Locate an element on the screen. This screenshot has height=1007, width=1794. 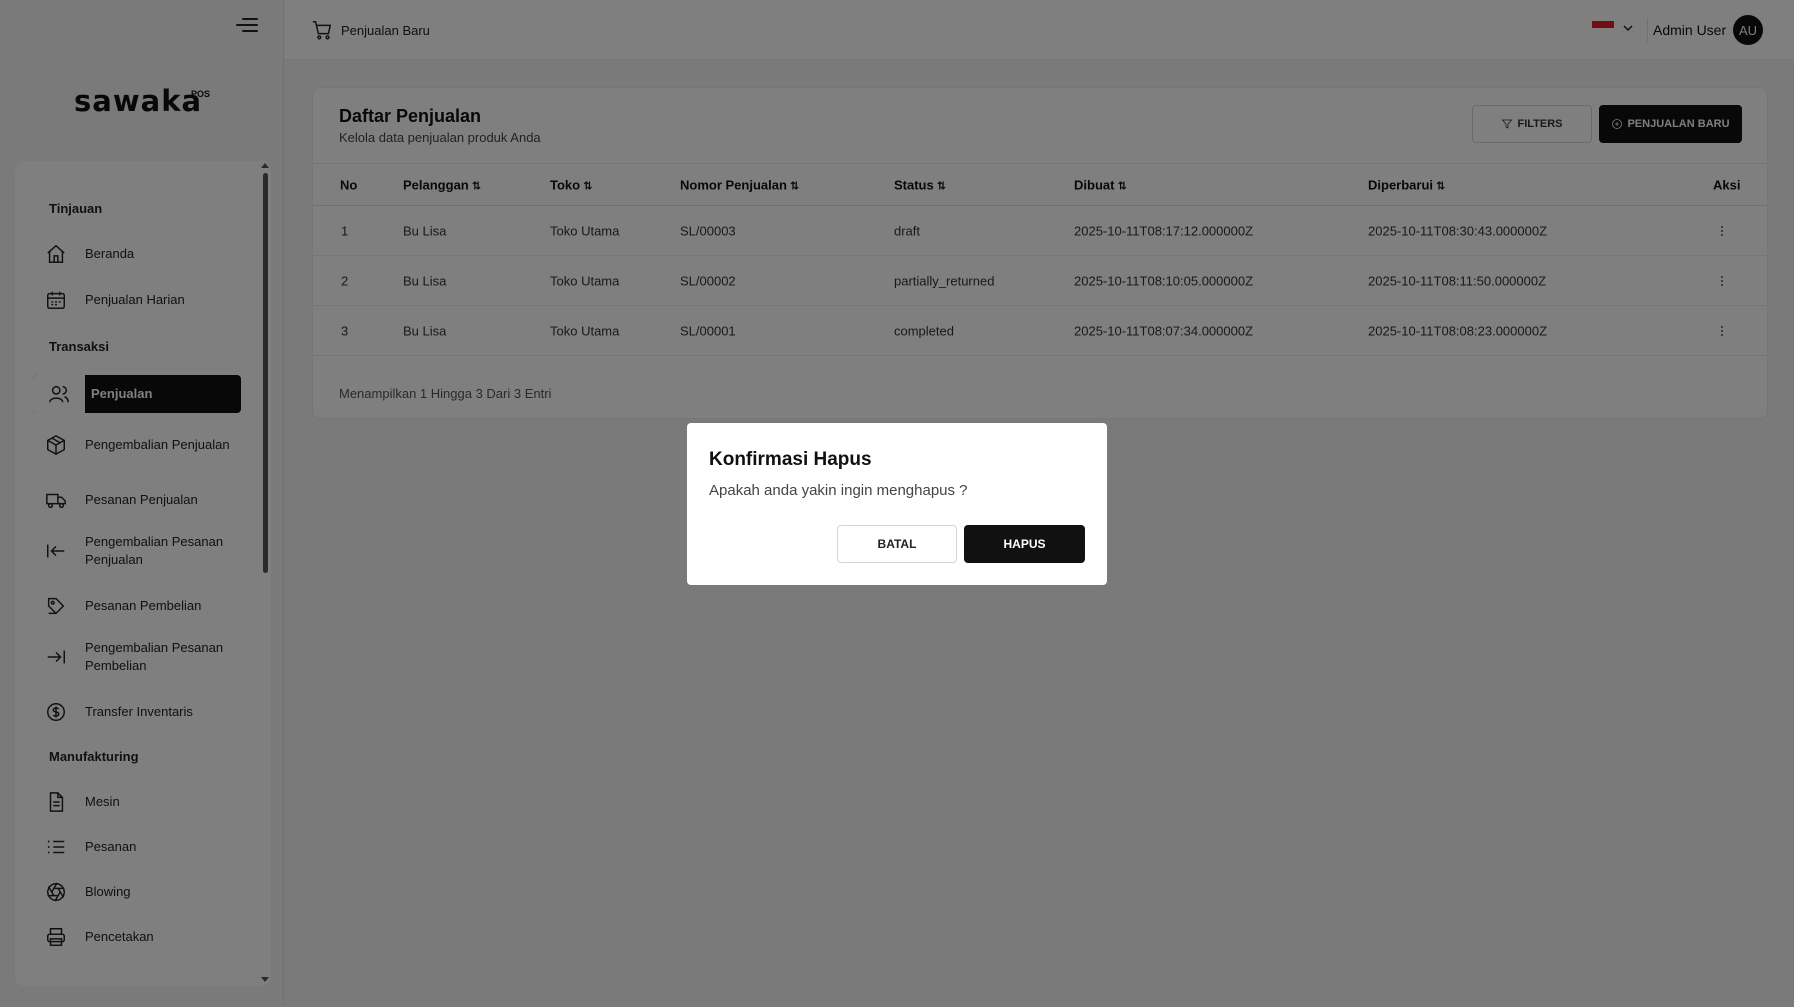
cancel-button: BATAL is located at coordinates (897, 544).